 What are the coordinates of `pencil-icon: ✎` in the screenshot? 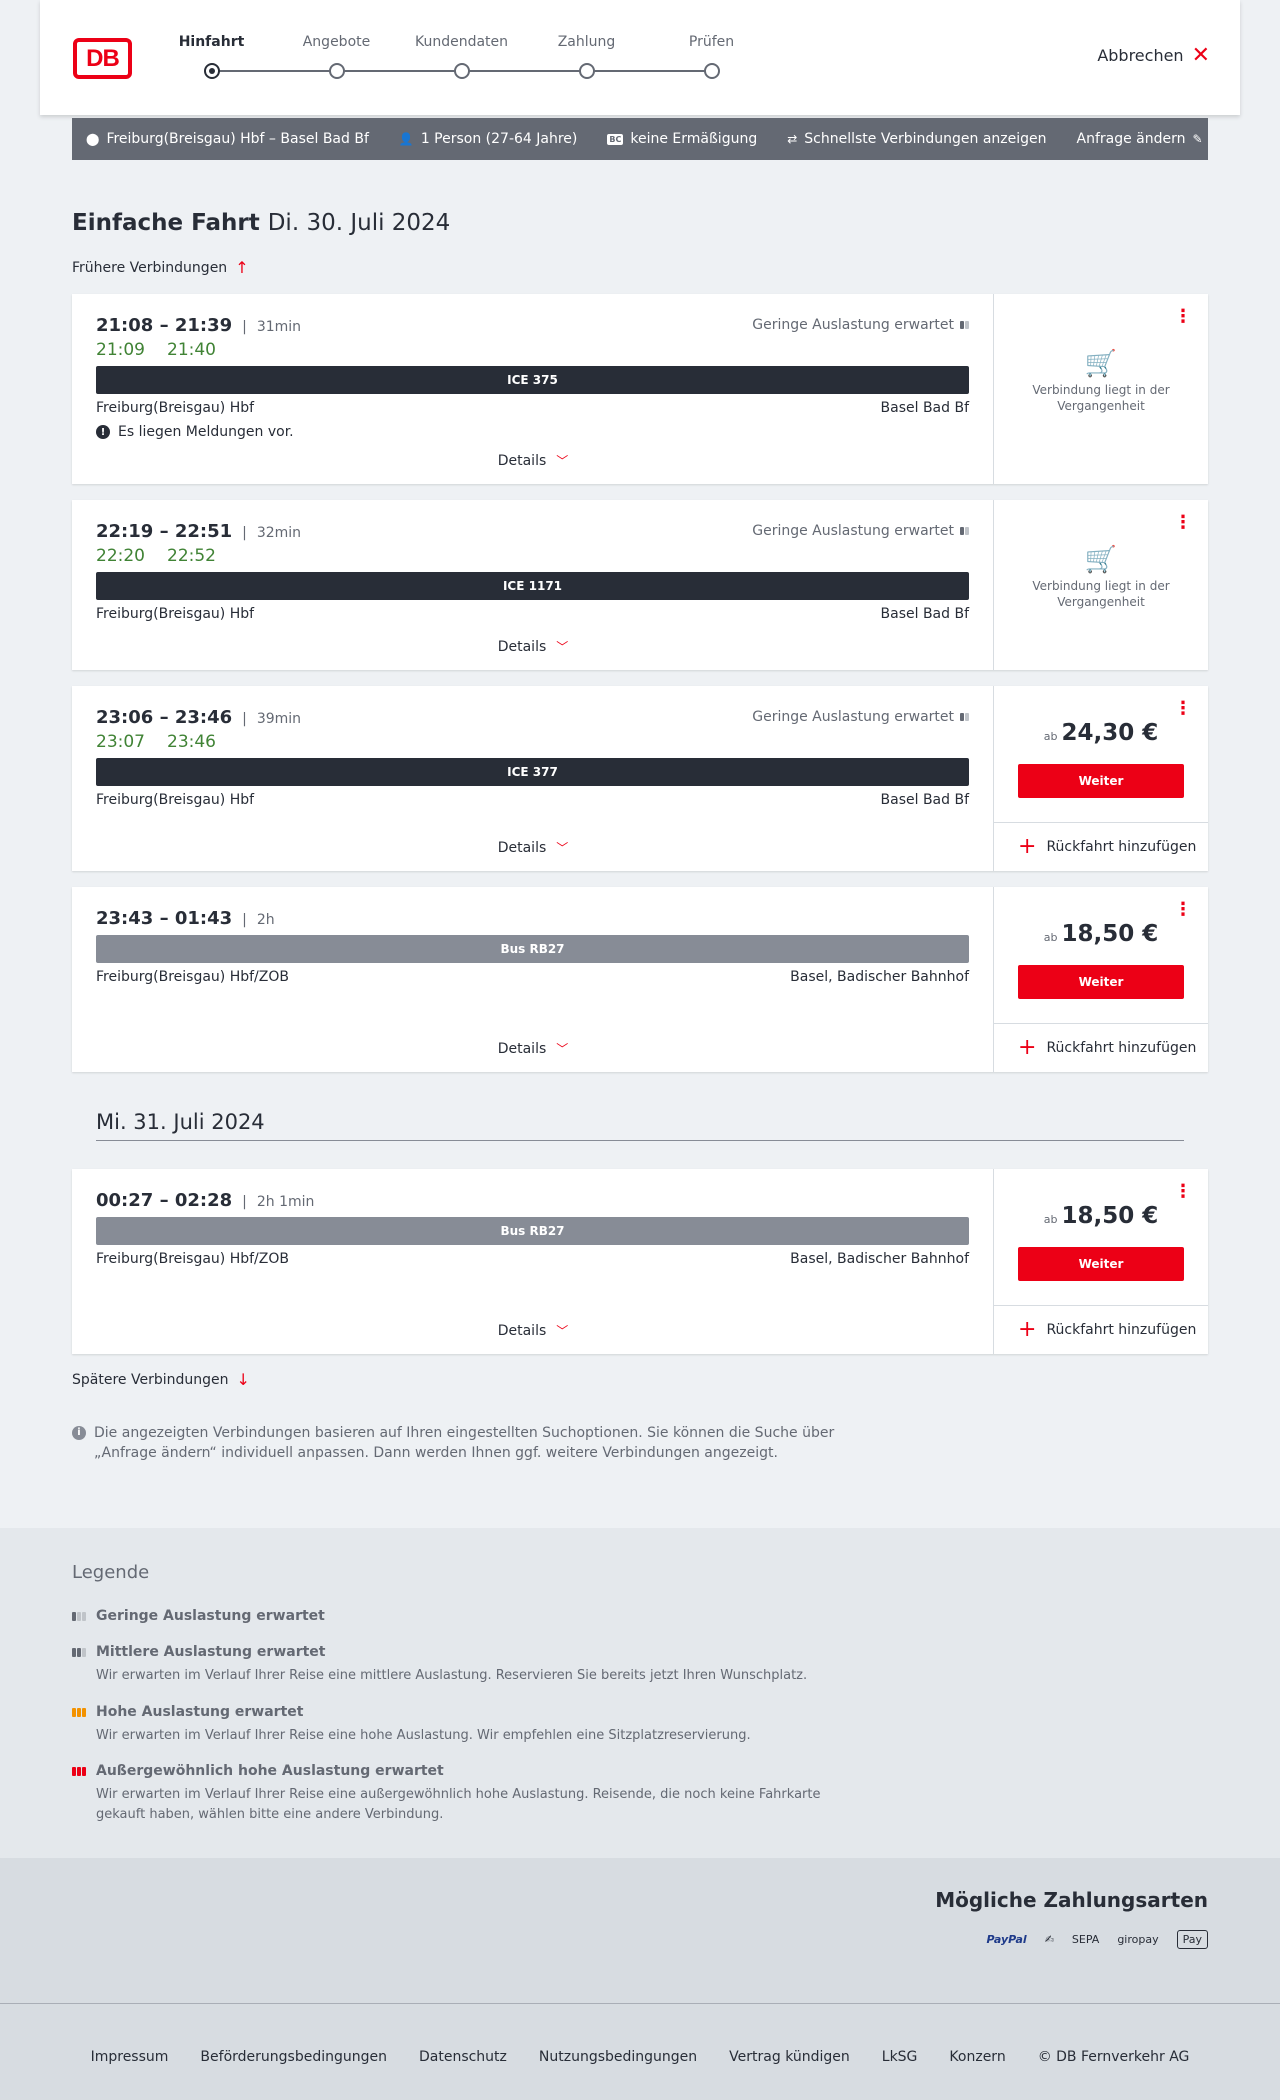 It's located at (1197, 139).